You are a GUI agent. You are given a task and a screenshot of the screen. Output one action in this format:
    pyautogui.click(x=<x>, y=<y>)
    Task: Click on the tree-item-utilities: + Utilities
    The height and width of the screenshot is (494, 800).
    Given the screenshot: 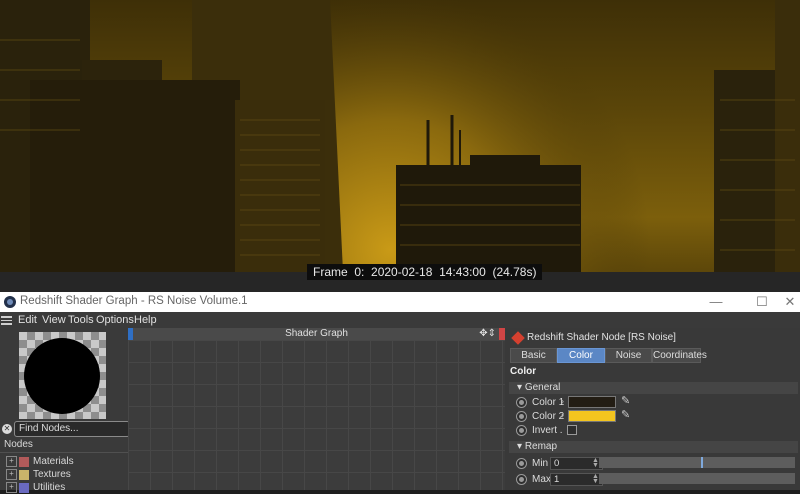 What is the action you would take?
    pyautogui.click(x=35, y=488)
    